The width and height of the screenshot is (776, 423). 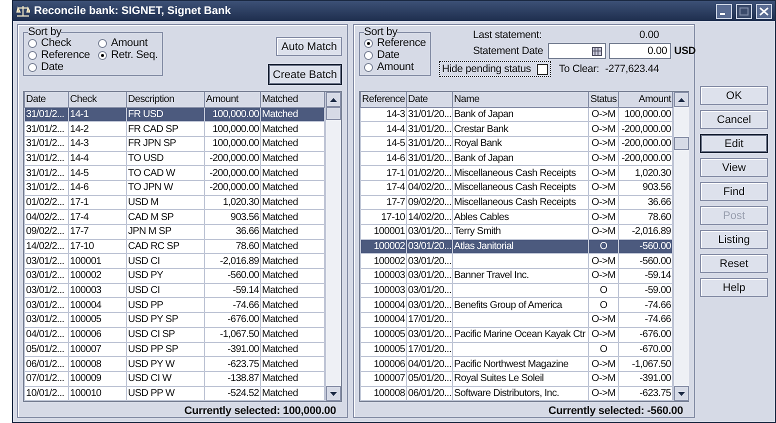 What do you see at coordinates (516, 334) in the screenshot?
I see `table-row: 100005 03/01/20... Pacific Marine Ocean Kayak Ctr O->M -676.00` at bounding box center [516, 334].